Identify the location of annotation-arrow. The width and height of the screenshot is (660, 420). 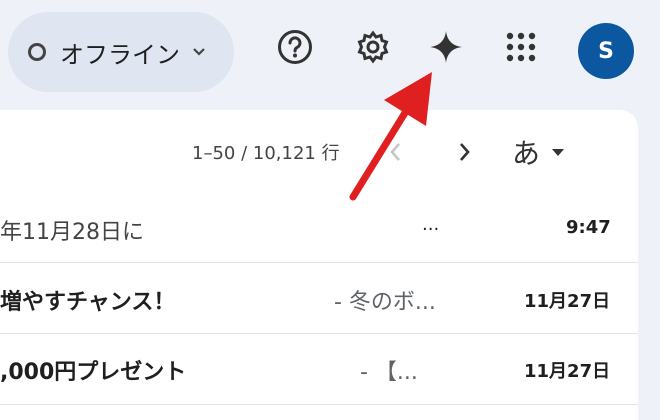
(390, 136).